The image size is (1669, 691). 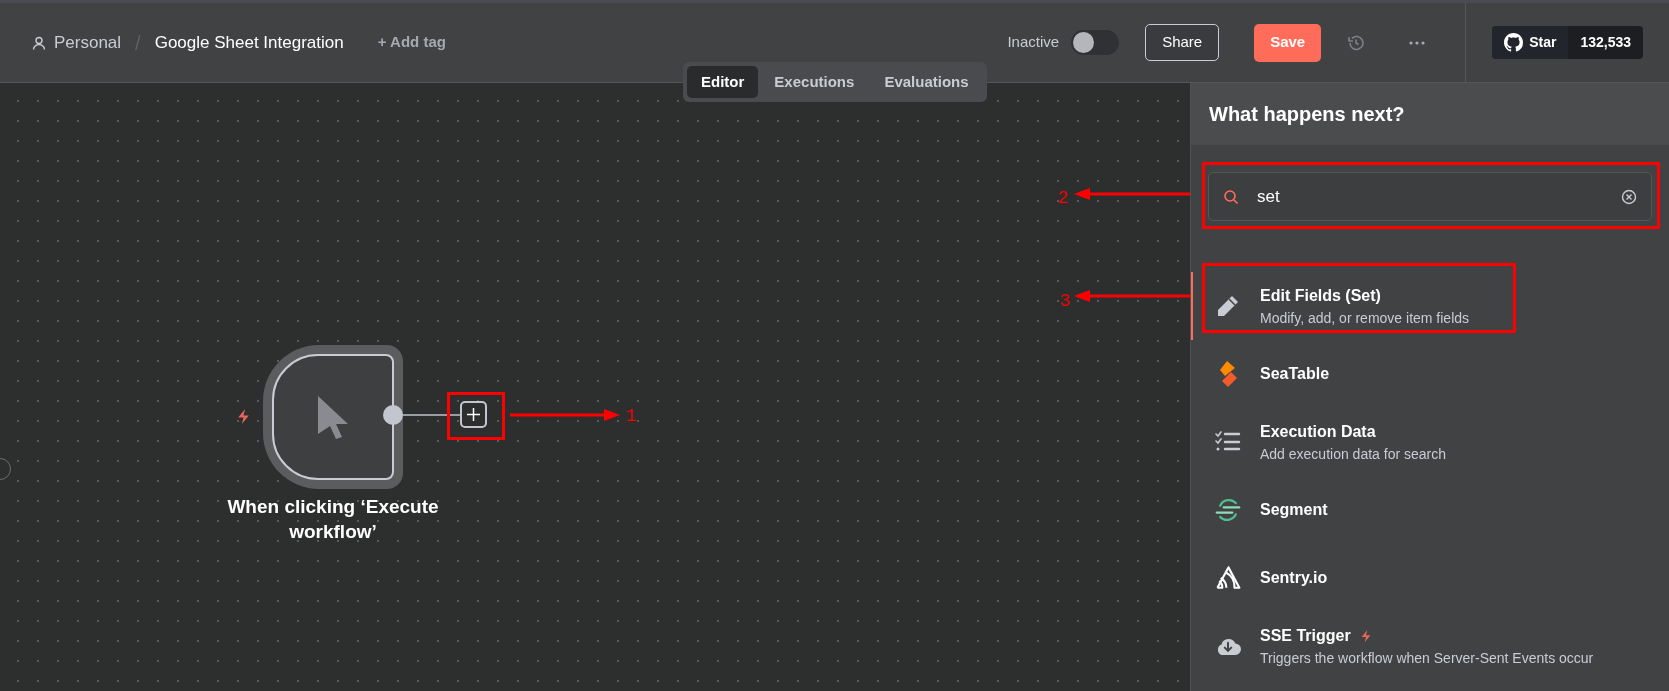 What do you see at coordinates (1430, 306) in the screenshot?
I see `node-list-item: Edit Fields (Set) Modify, add, or remove item fields` at bounding box center [1430, 306].